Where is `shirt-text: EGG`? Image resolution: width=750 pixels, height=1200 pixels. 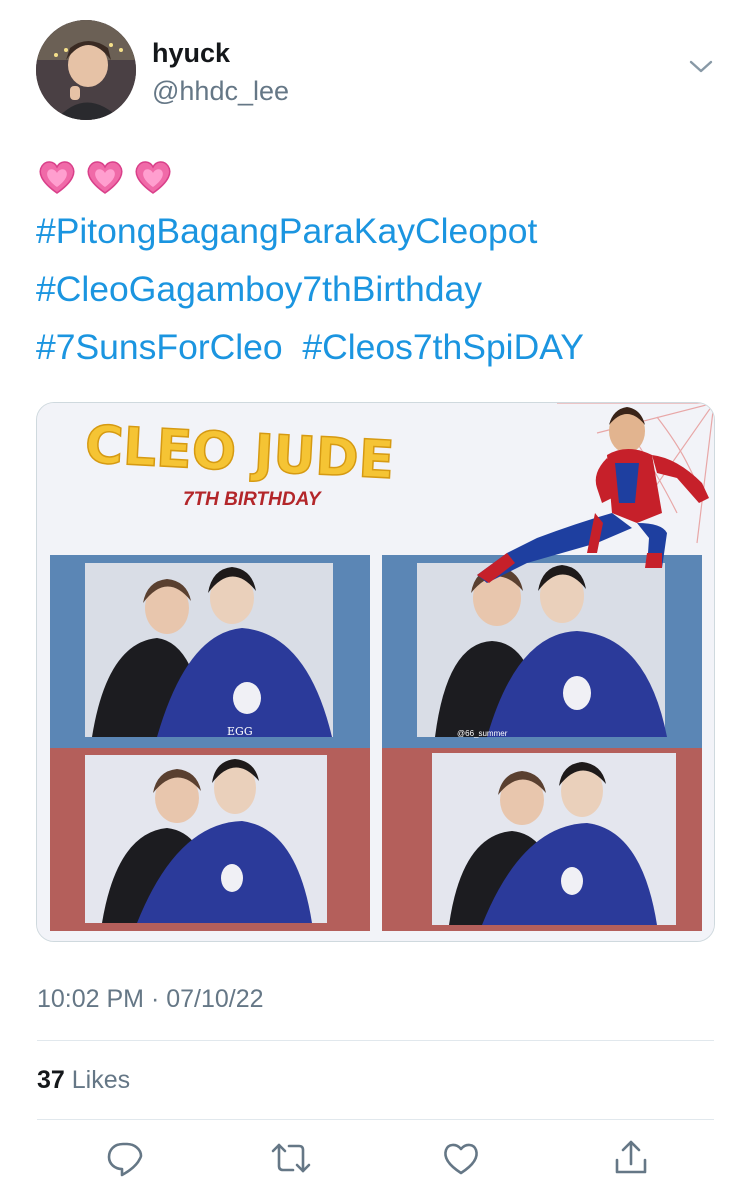 shirt-text: EGG is located at coordinates (240, 731).